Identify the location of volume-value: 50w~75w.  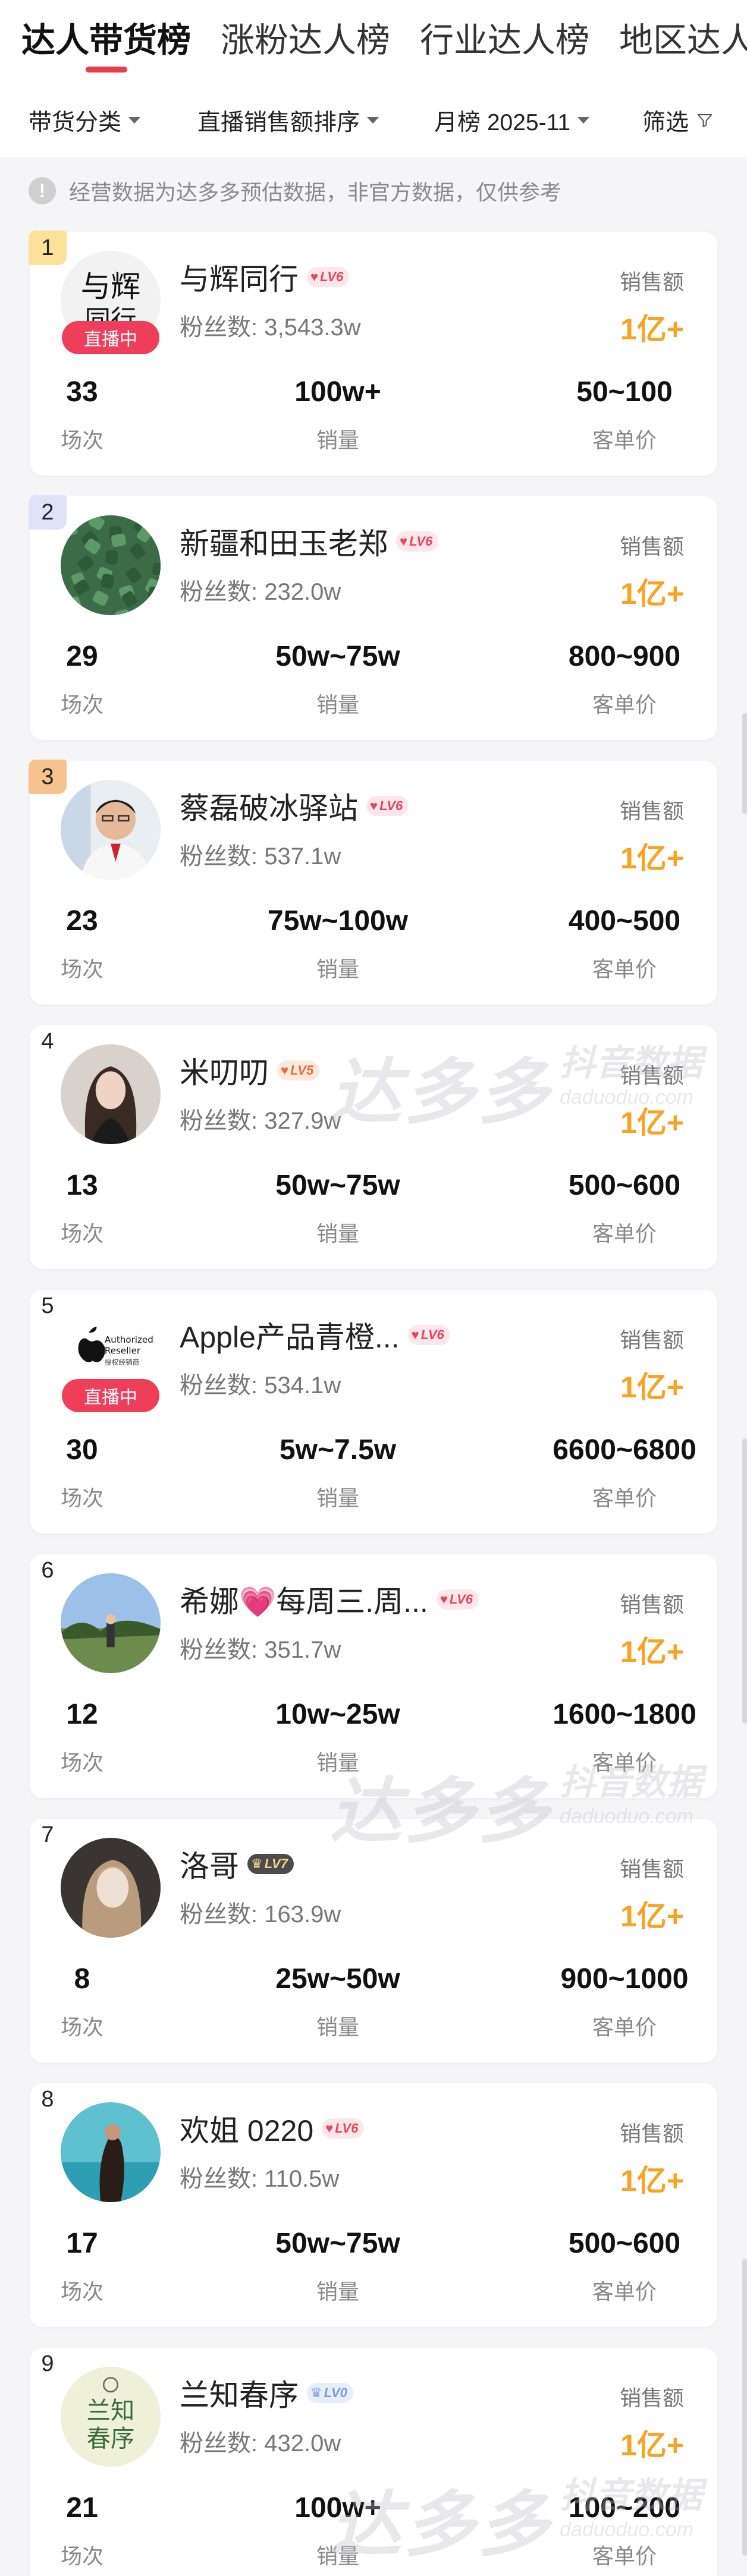
(337, 2243).